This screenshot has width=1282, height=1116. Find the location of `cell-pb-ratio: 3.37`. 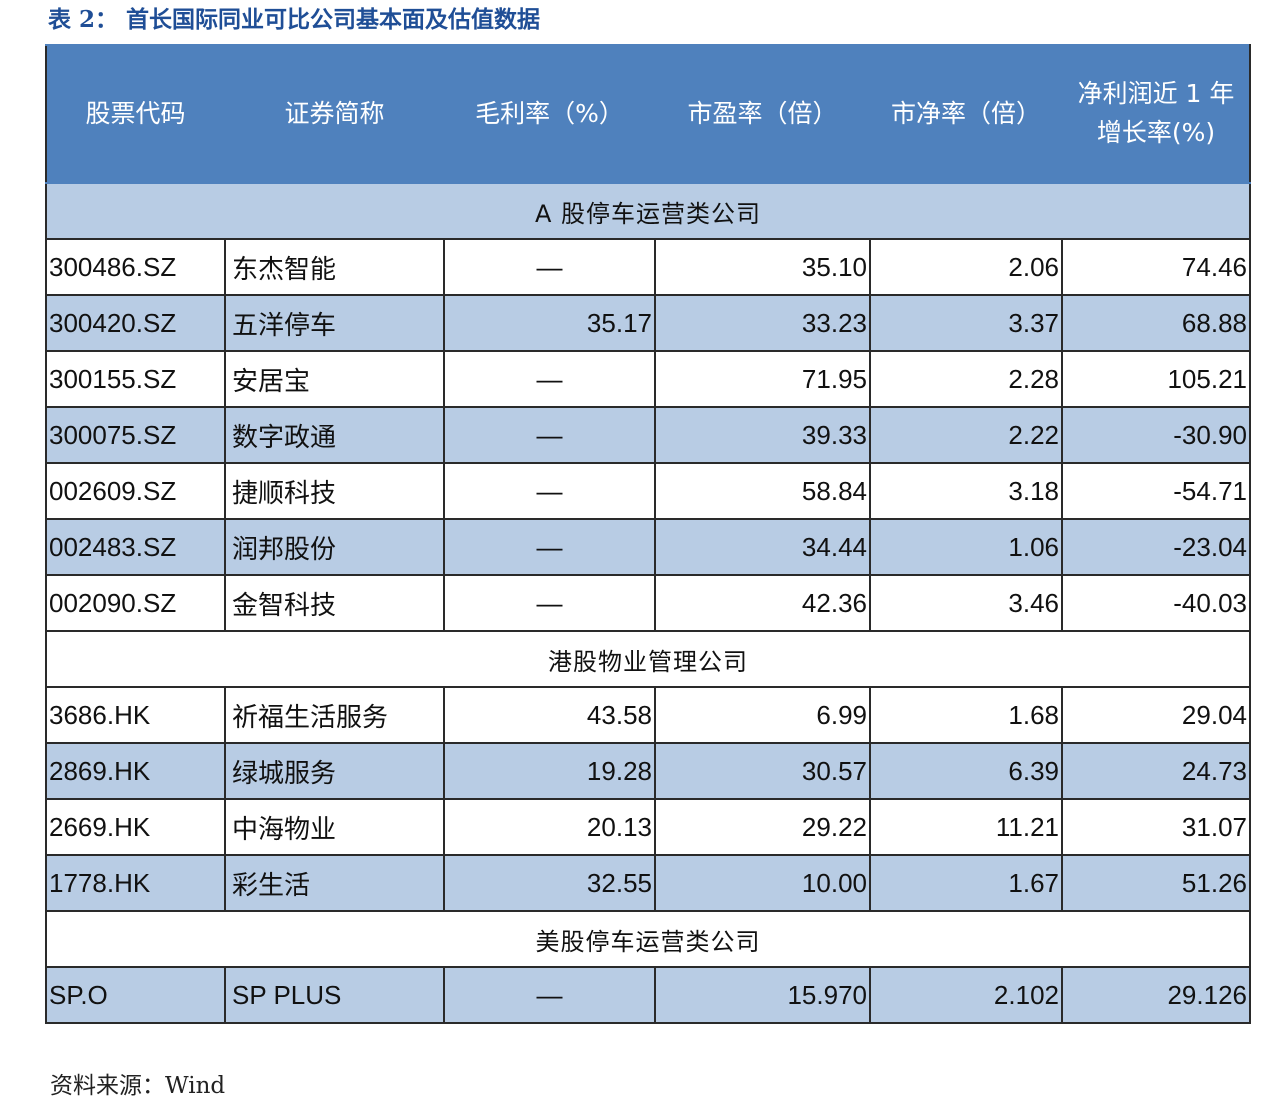

cell-pb-ratio: 3.37 is located at coordinates (966, 323).